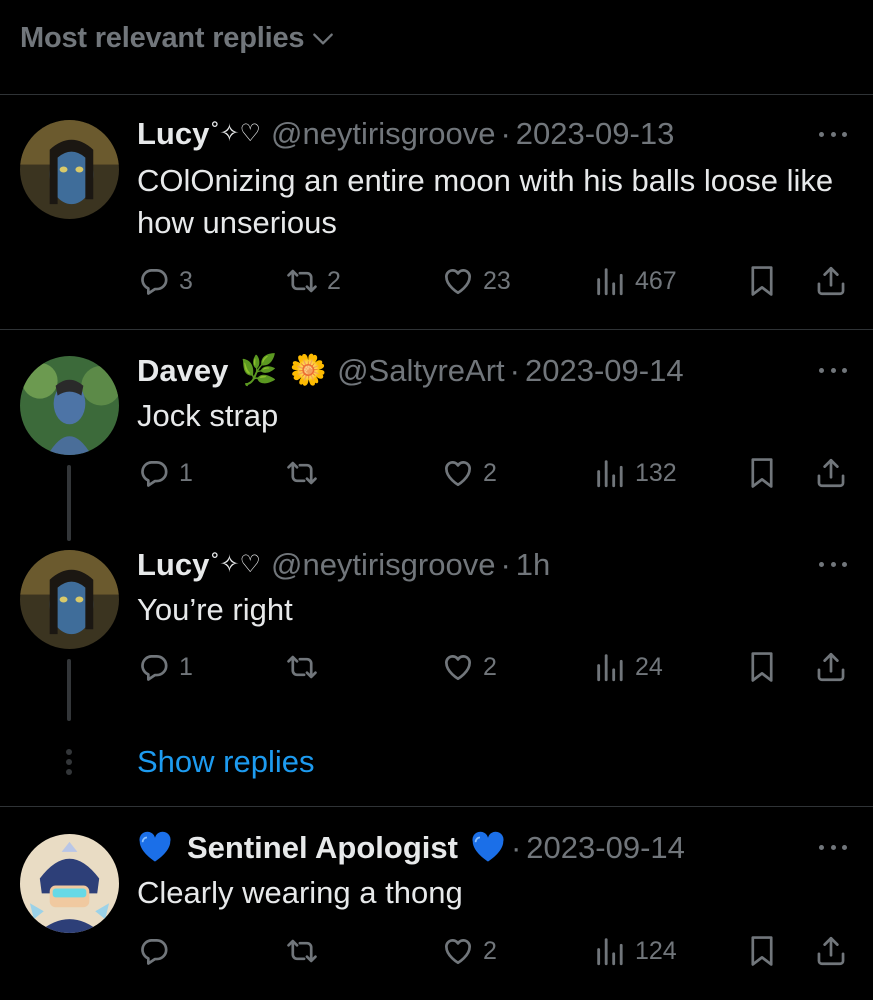 The height and width of the screenshot is (1000, 873). I want to click on action-bar: 1 2 132, so click(494, 473).